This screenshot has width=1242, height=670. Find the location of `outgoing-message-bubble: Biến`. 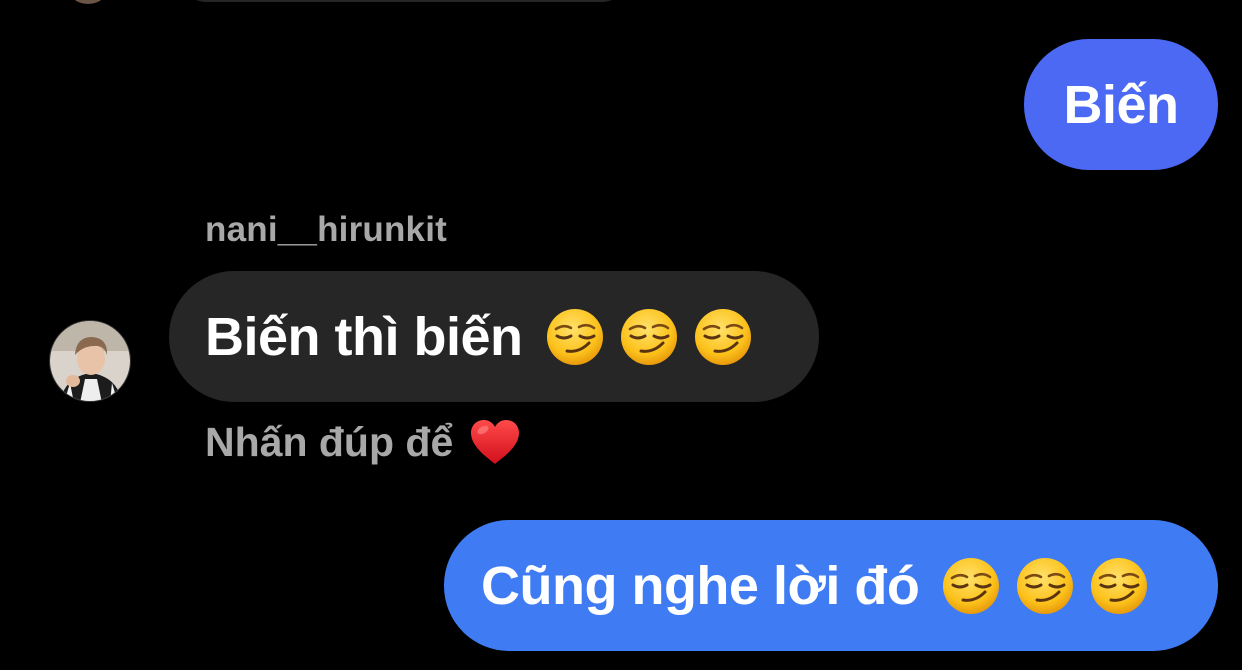

outgoing-message-bubble: Biến is located at coordinates (1121, 104).